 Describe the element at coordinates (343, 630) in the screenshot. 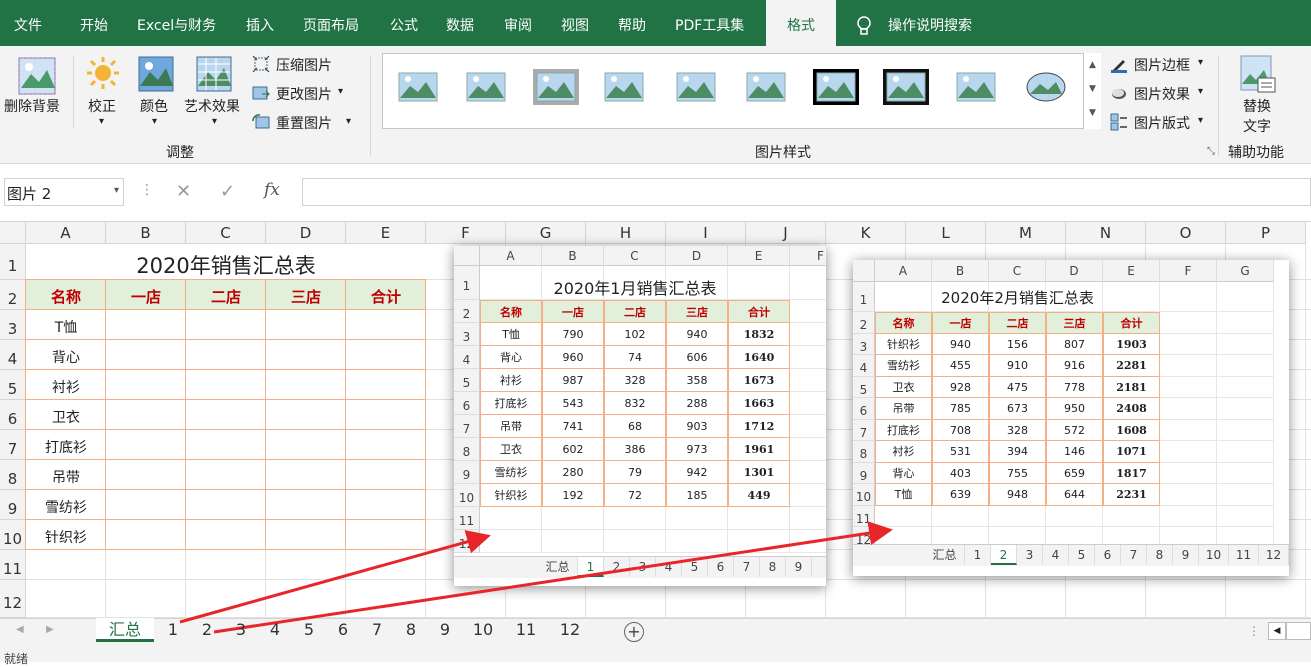

I see `sheet-tab-6: 6` at that location.